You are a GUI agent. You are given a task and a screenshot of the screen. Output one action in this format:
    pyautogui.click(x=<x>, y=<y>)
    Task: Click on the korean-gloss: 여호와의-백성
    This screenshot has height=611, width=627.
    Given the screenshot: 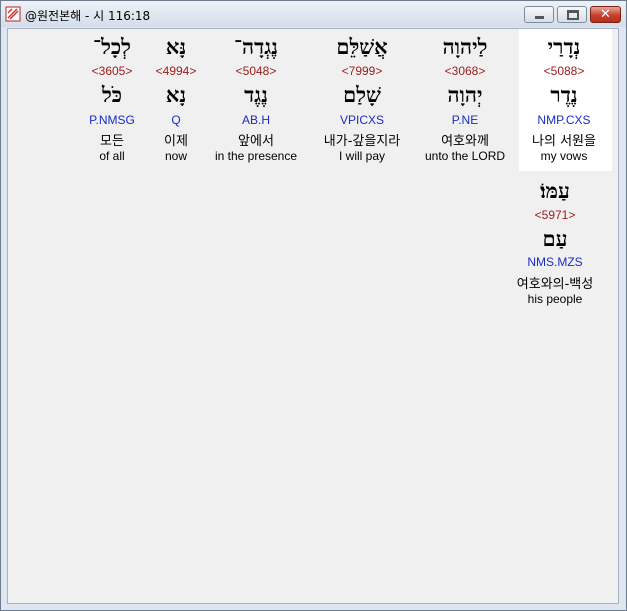 What is the action you would take?
    pyautogui.click(x=555, y=284)
    